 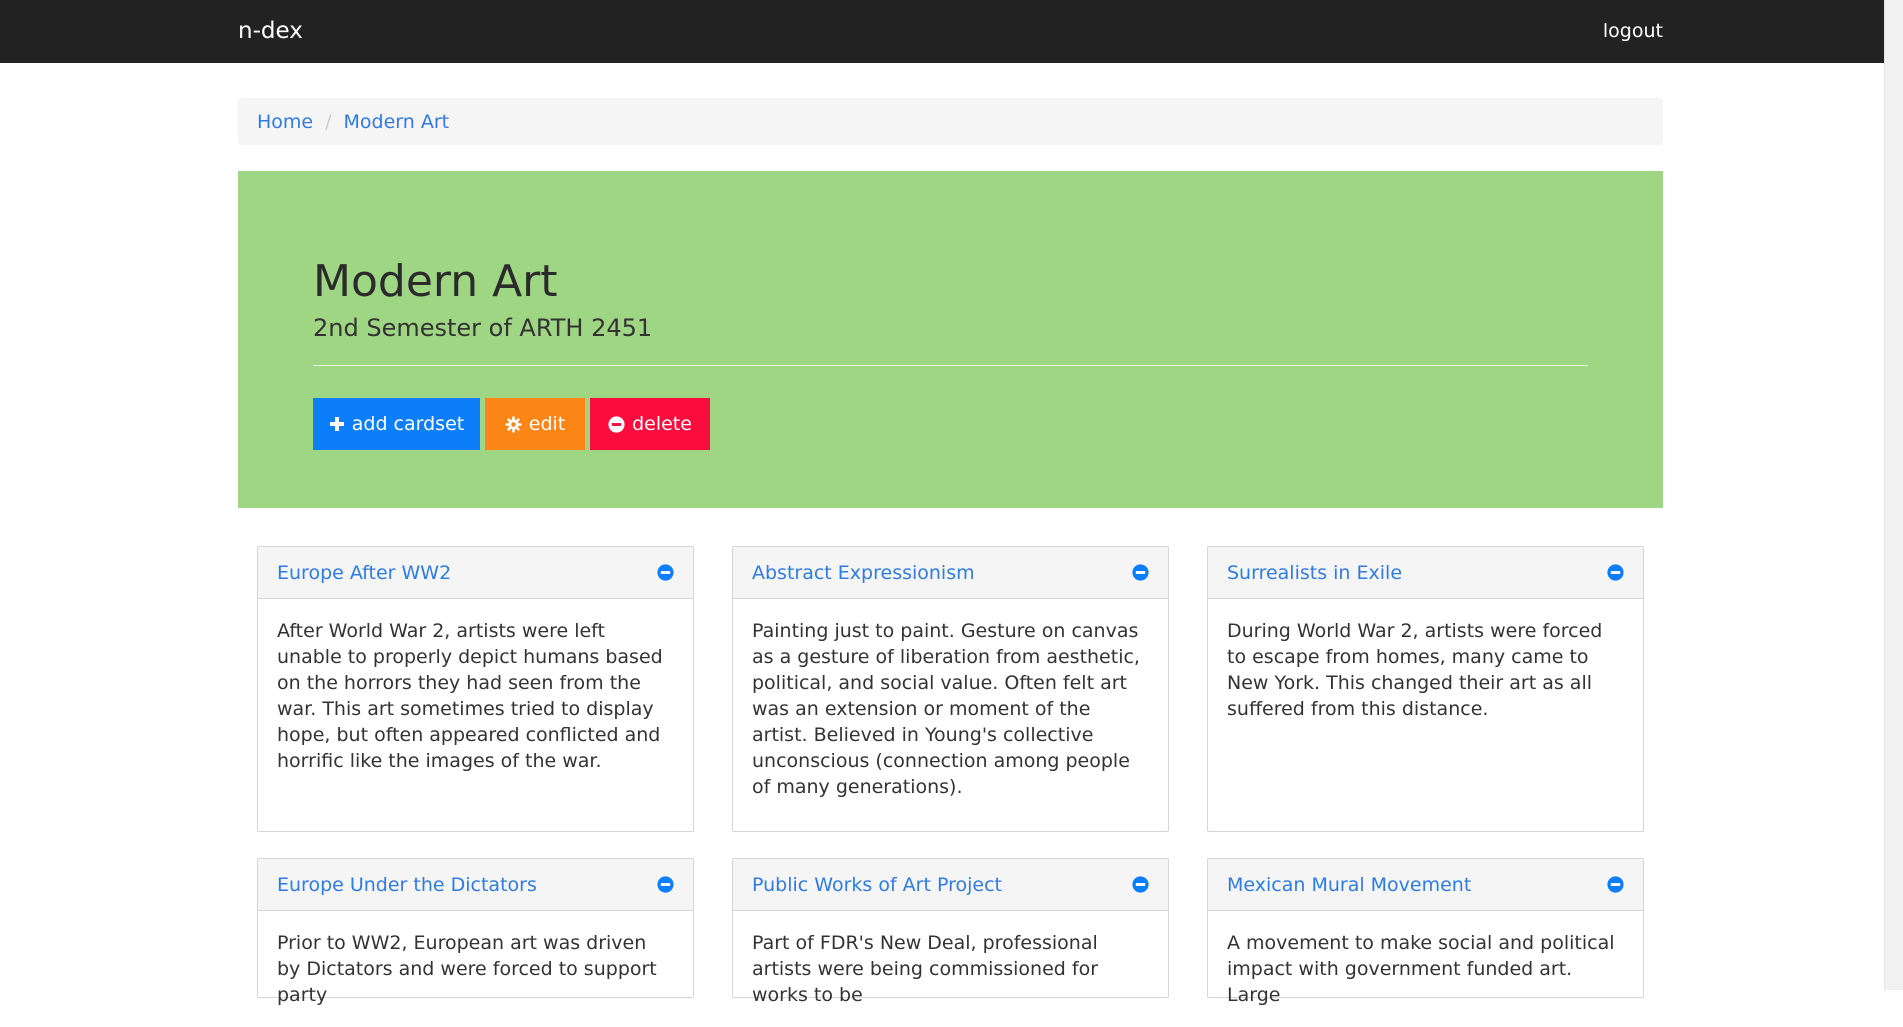 I want to click on edit-button: edit, so click(x=535, y=424).